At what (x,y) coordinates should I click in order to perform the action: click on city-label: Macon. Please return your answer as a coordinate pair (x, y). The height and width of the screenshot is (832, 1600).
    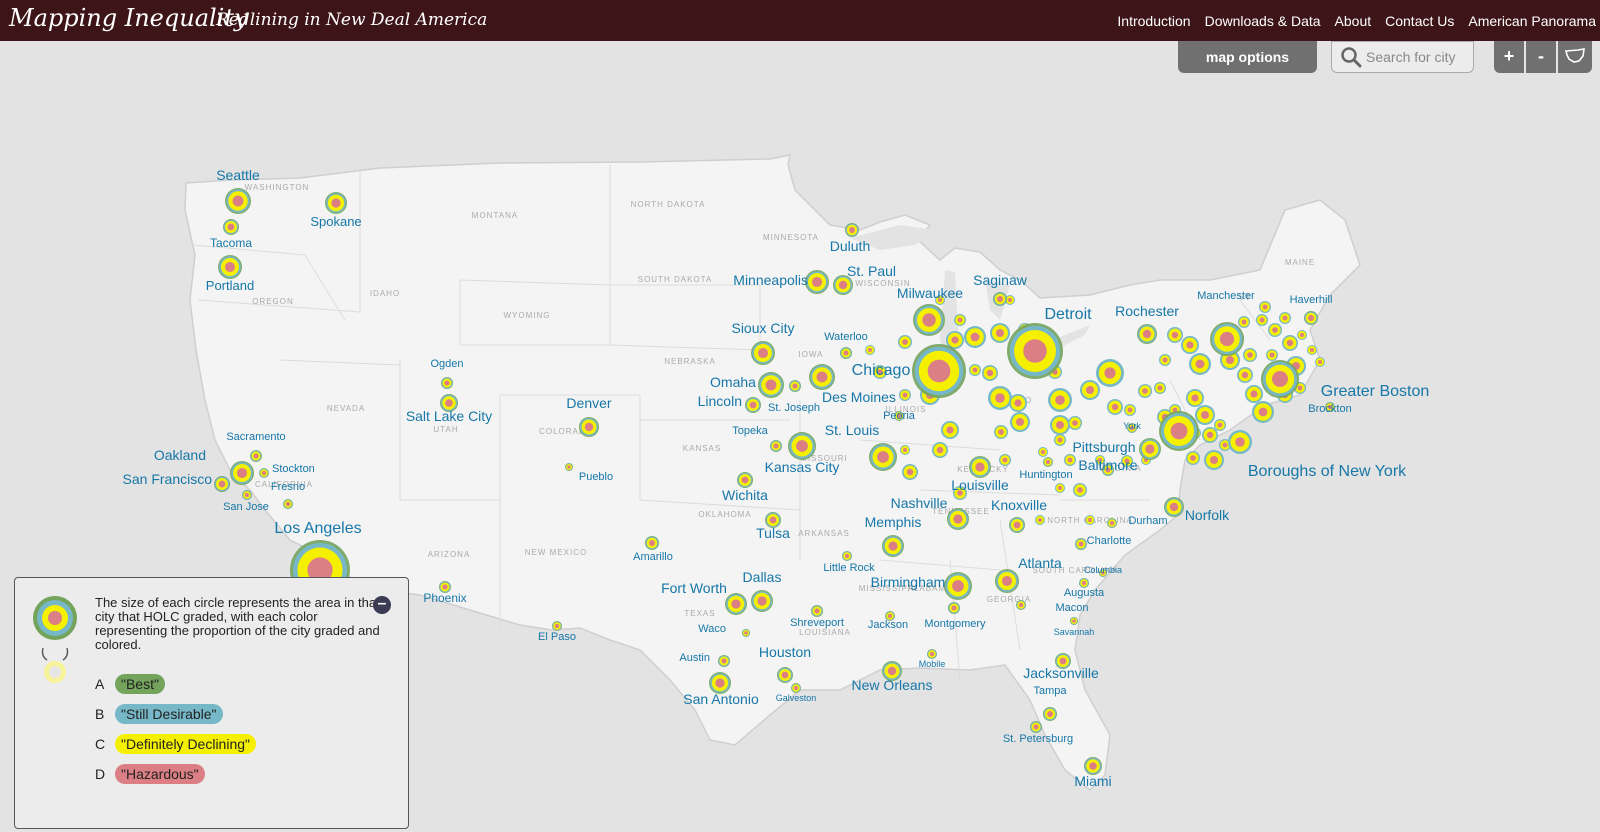
    Looking at the image, I should click on (1071, 608).